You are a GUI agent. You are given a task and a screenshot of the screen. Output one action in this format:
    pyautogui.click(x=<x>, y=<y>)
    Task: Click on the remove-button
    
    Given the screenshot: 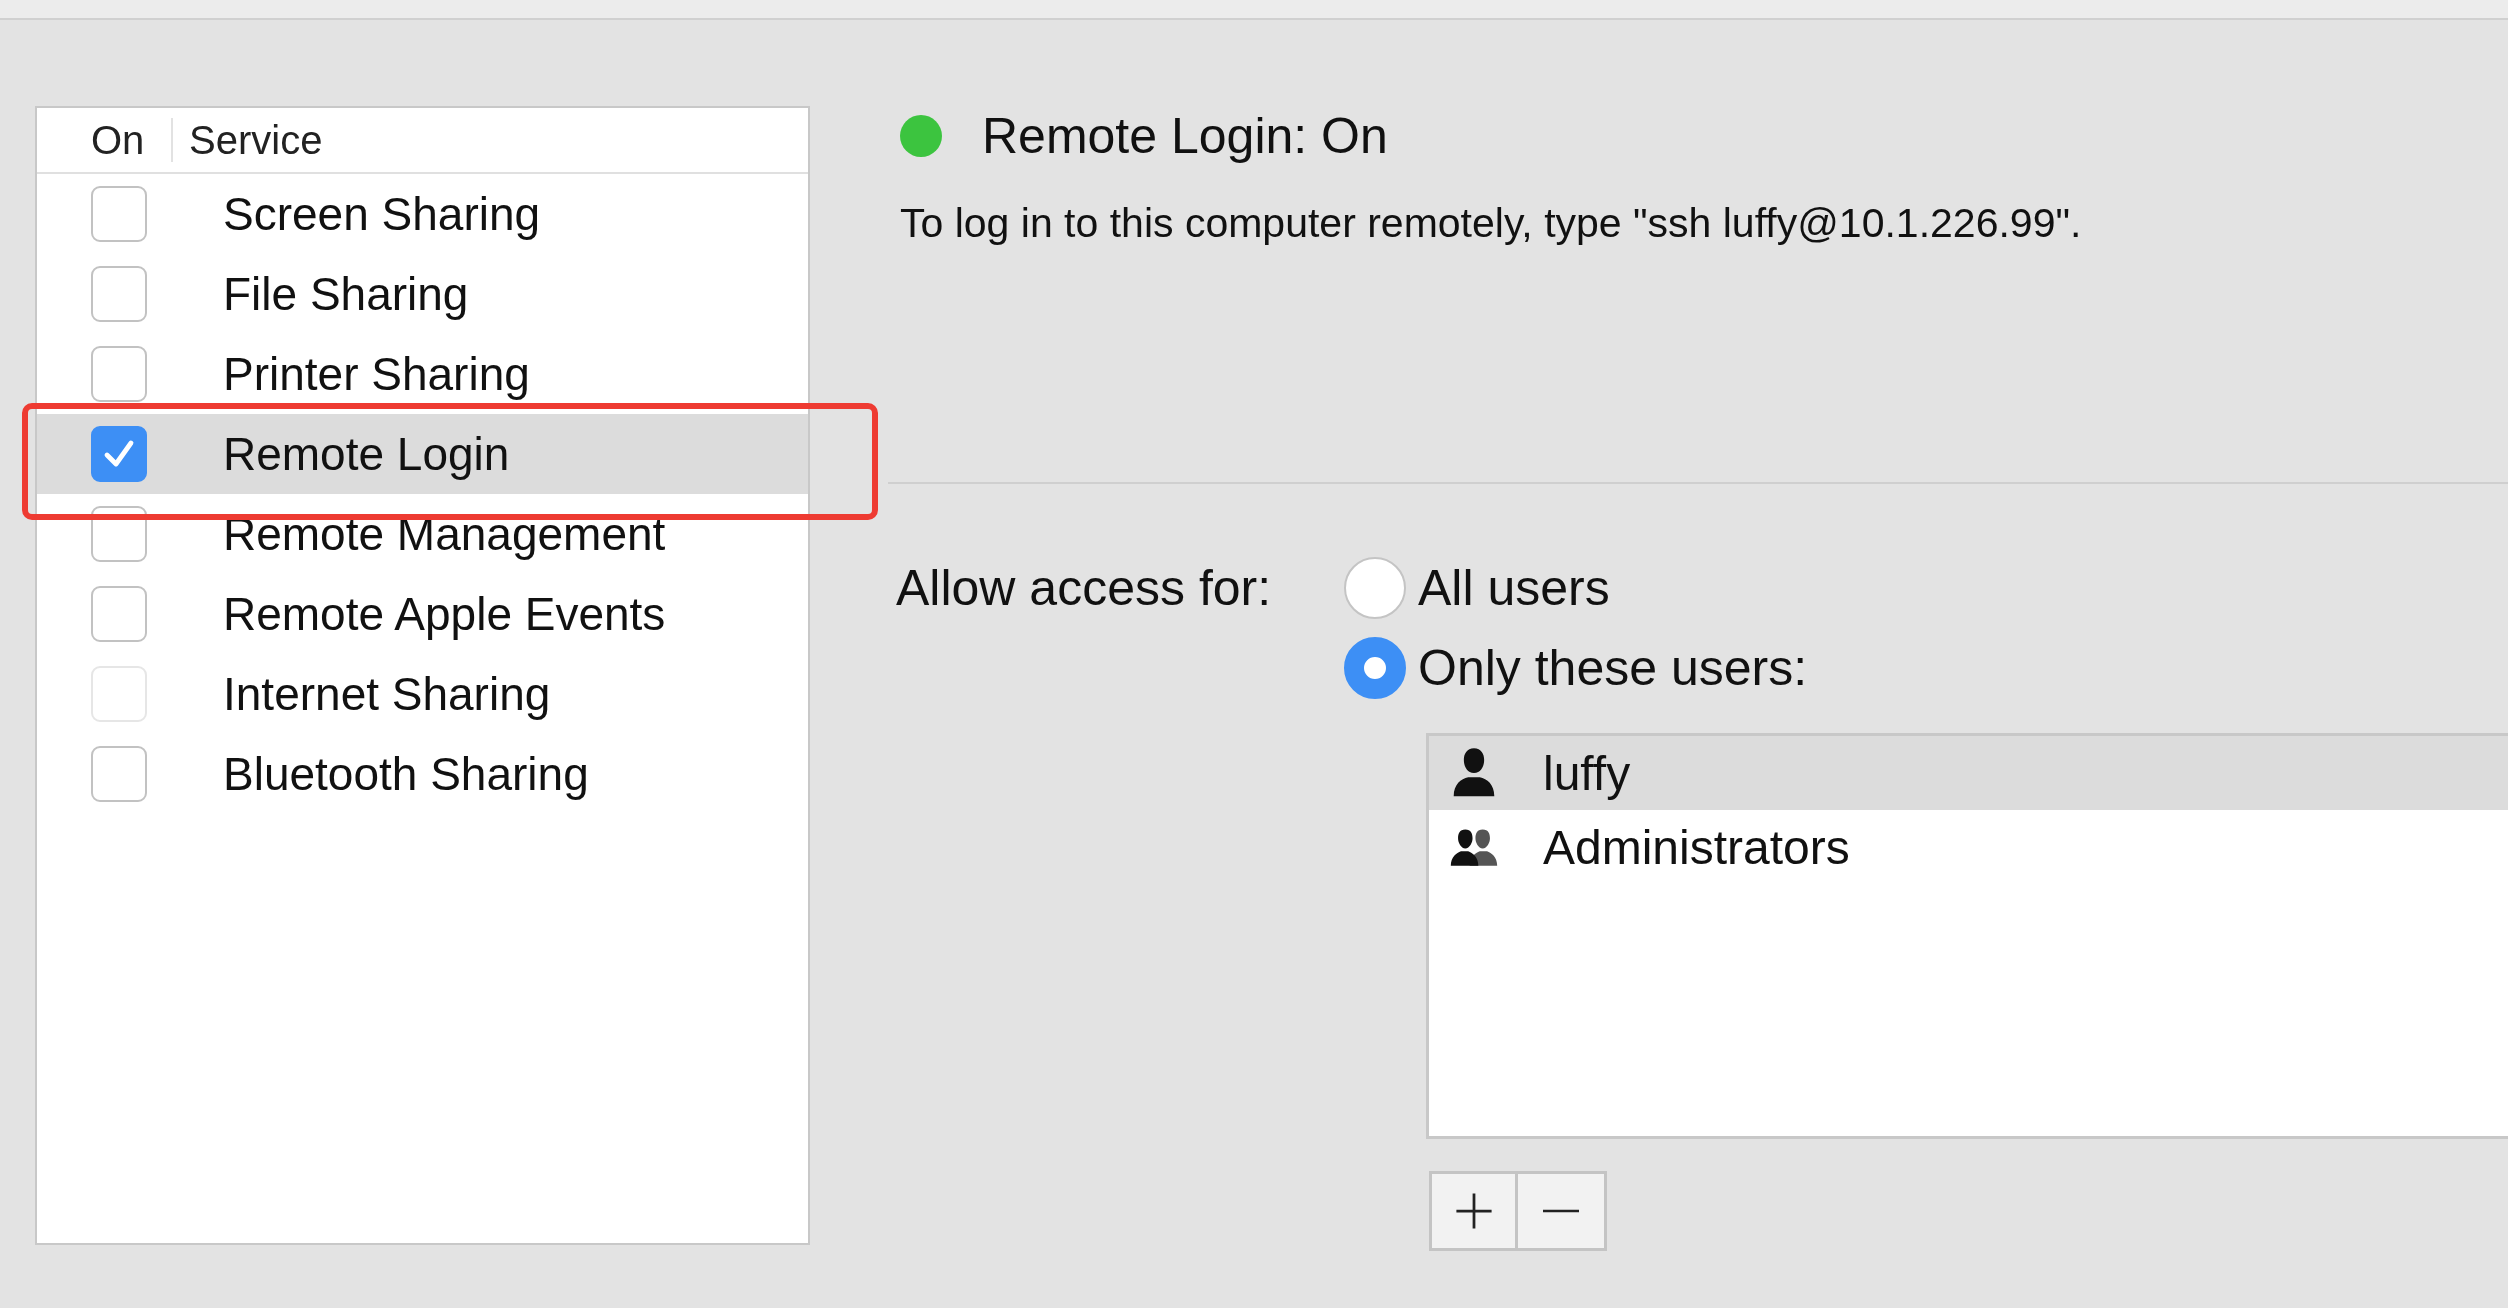 What is the action you would take?
    pyautogui.click(x=1562, y=1211)
    